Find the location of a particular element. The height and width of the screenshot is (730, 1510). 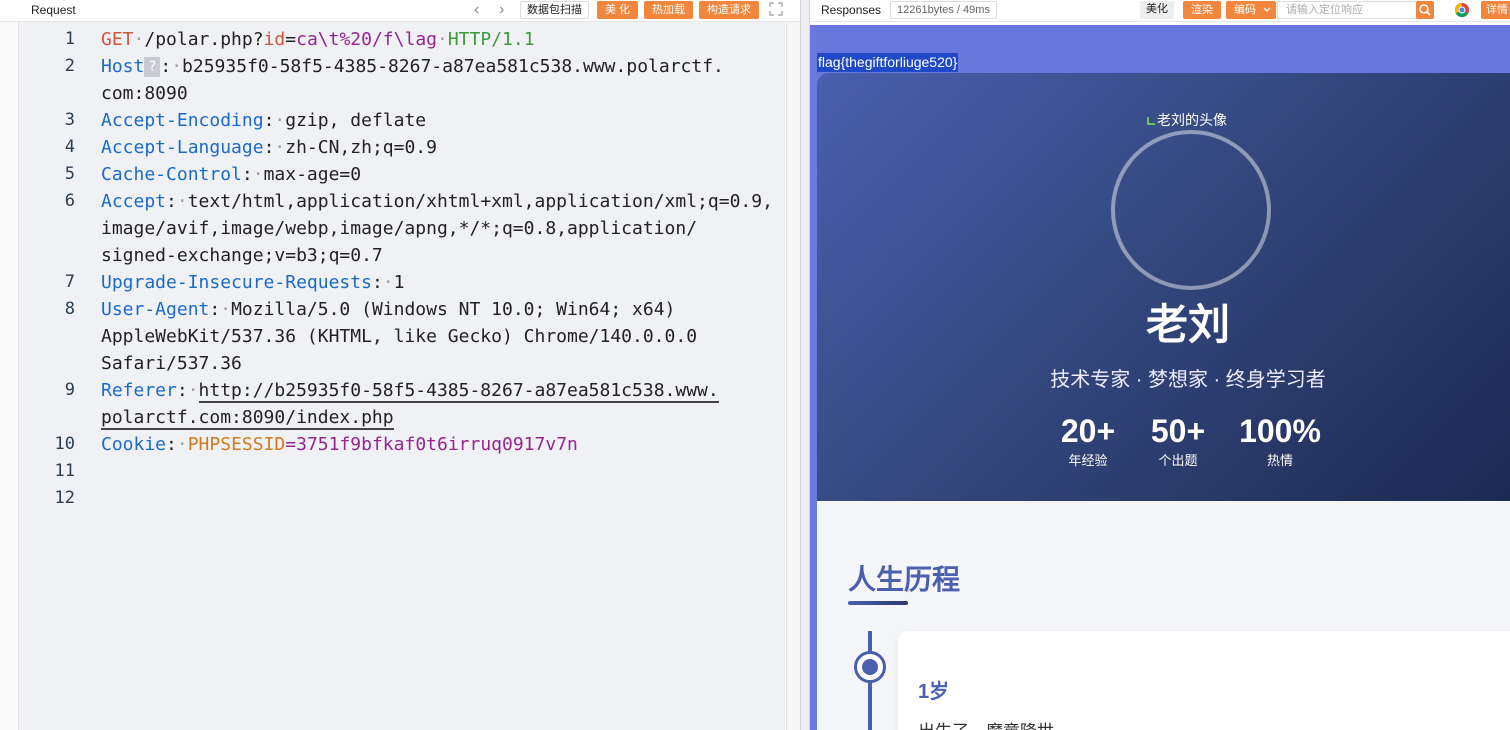

stat-label: 年经验 is located at coordinates (1088, 460).